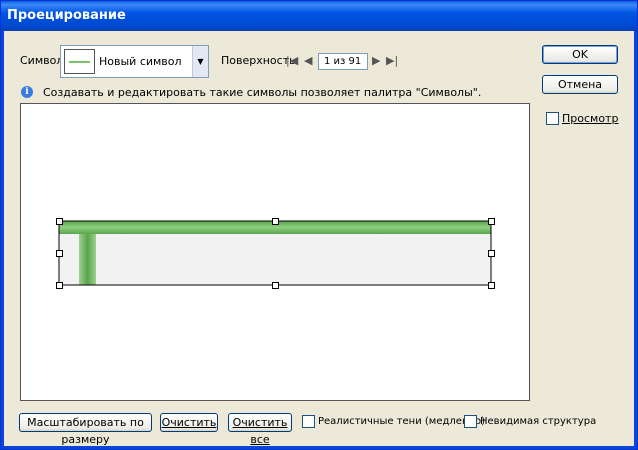 This screenshot has height=450, width=638. What do you see at coordinates (580, 54) in the screenshot?
I see `ok-button: OK` at bounding box center [580, 54].